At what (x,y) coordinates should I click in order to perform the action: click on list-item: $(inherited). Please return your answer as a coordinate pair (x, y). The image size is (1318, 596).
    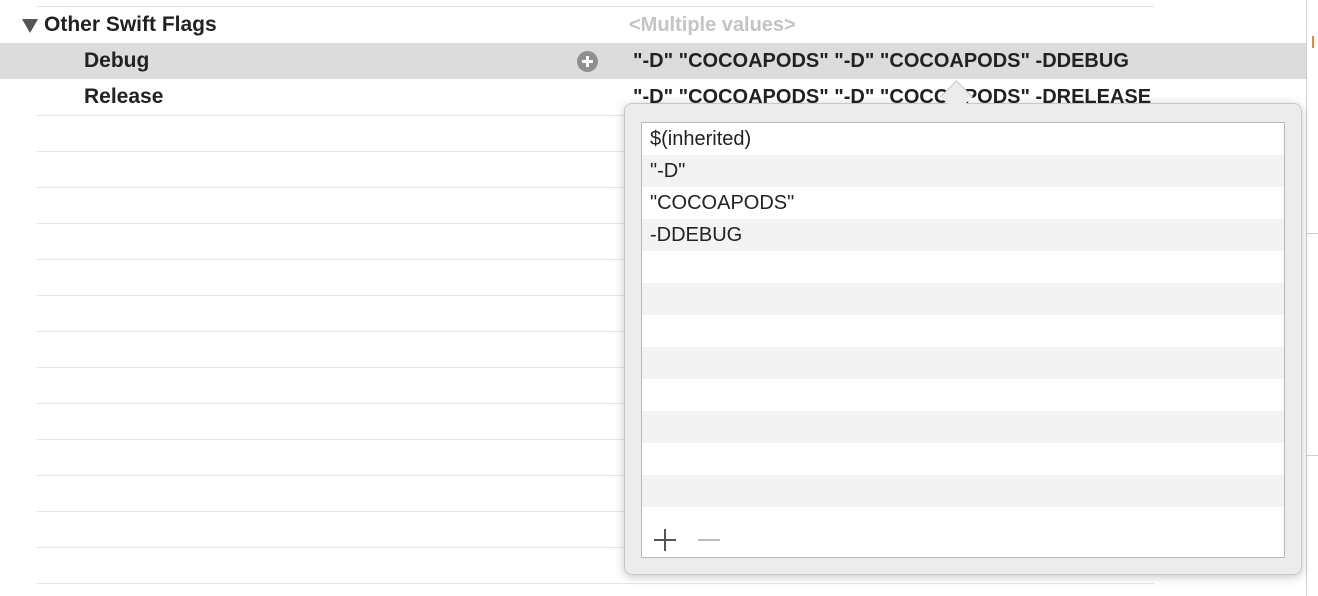
    Looking at the image, I should click on (963, 139).